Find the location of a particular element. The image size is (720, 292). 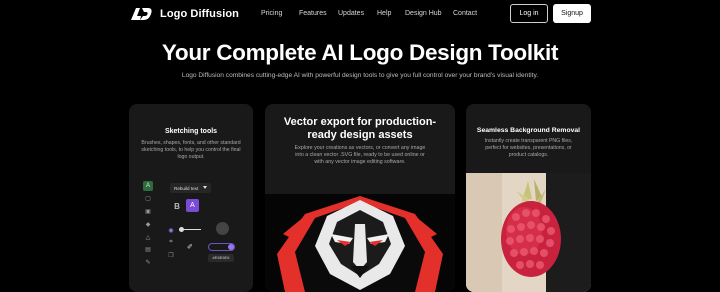

card-title: Sketching tools is located at coordinates (191, 131).